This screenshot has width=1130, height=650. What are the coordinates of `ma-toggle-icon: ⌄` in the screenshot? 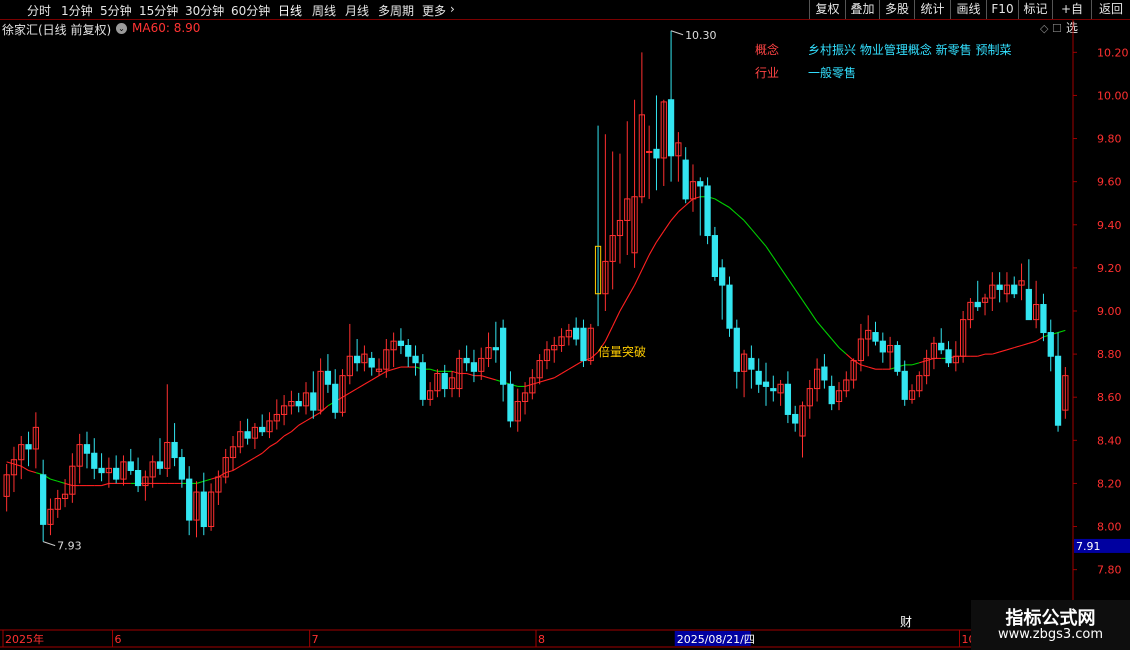 It's located at (121, 28).